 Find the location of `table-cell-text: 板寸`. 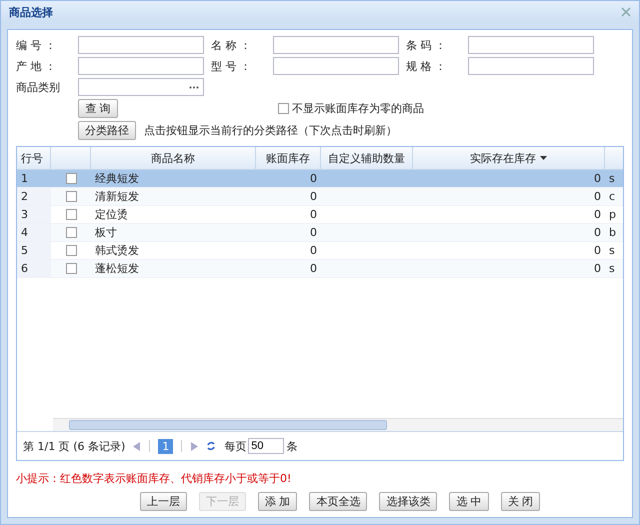

table-cell-text: 板寸 is located at coordinates (106, 233).